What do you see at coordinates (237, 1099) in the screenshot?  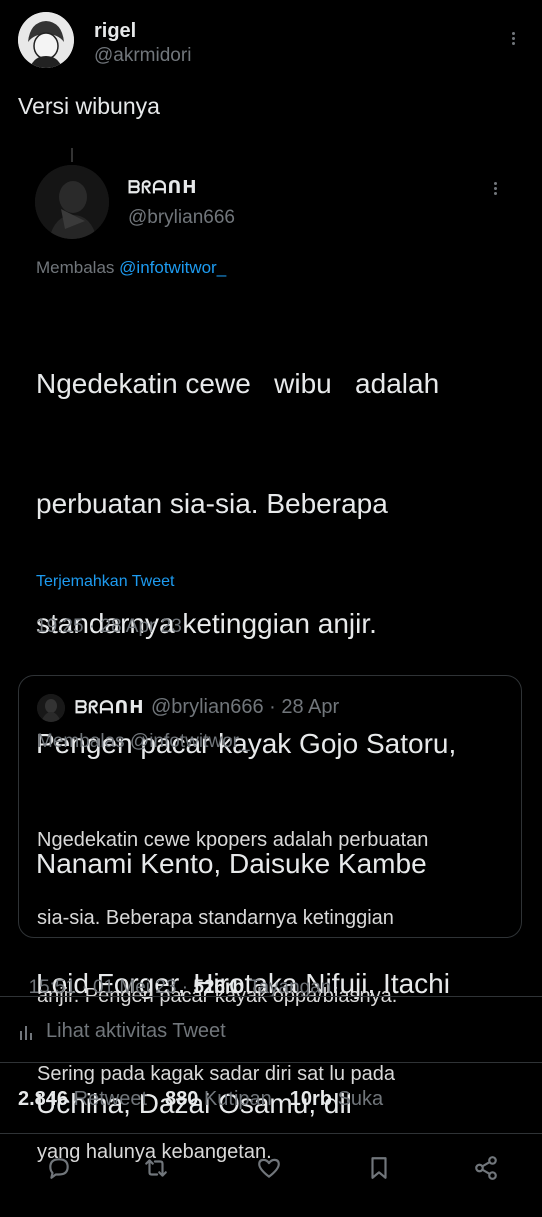 I see `stat-label: Kutipan` at bounding box center [237, 1099].